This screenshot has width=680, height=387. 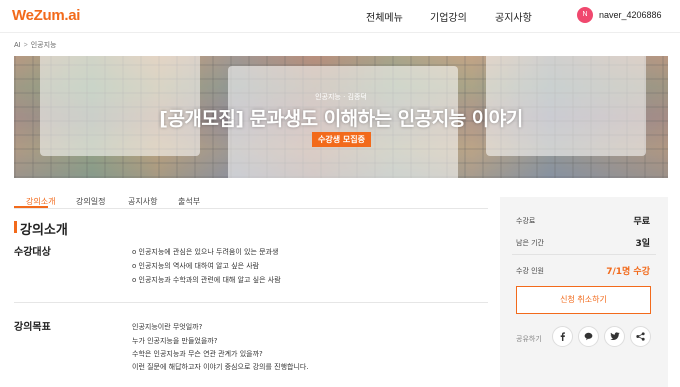 I want to click on goal-line: 누가 인공지능을 만들었을까?, so click(x=175, y=341).